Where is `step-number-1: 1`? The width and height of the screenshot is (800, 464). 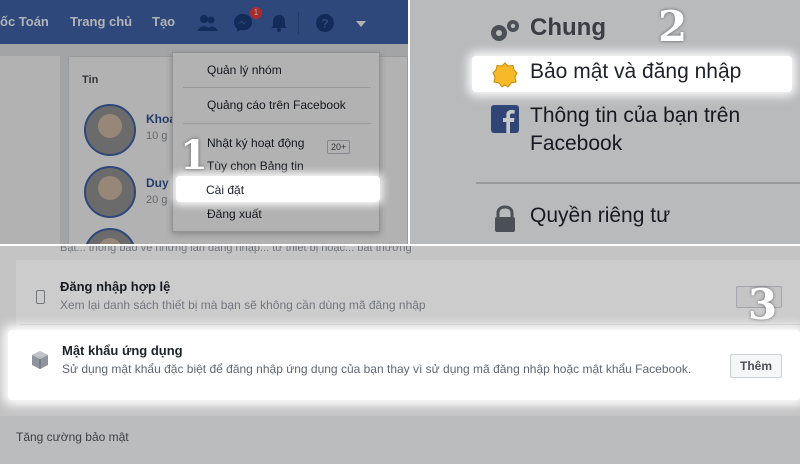
step-number-1: 1 is located at coordinates (194, 155).